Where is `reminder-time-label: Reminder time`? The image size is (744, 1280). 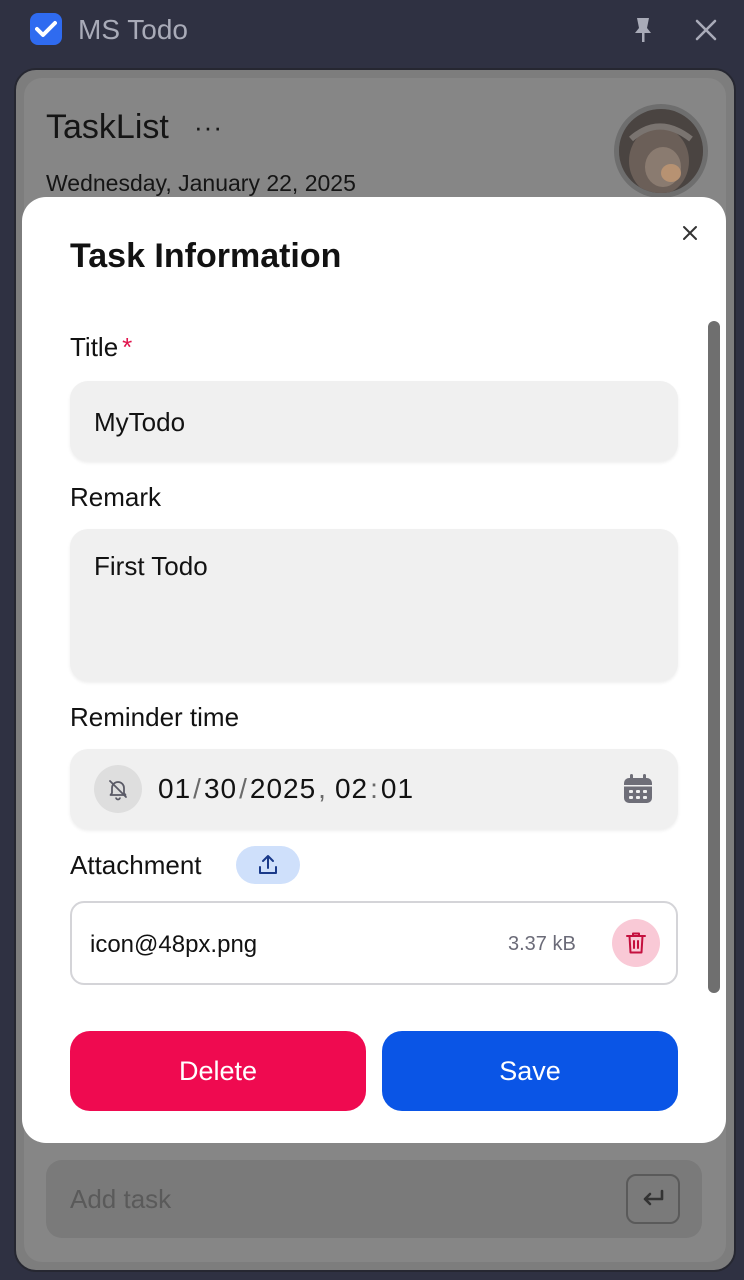
reminder-time-label: Reminder time is located at coordinates (155, 717).